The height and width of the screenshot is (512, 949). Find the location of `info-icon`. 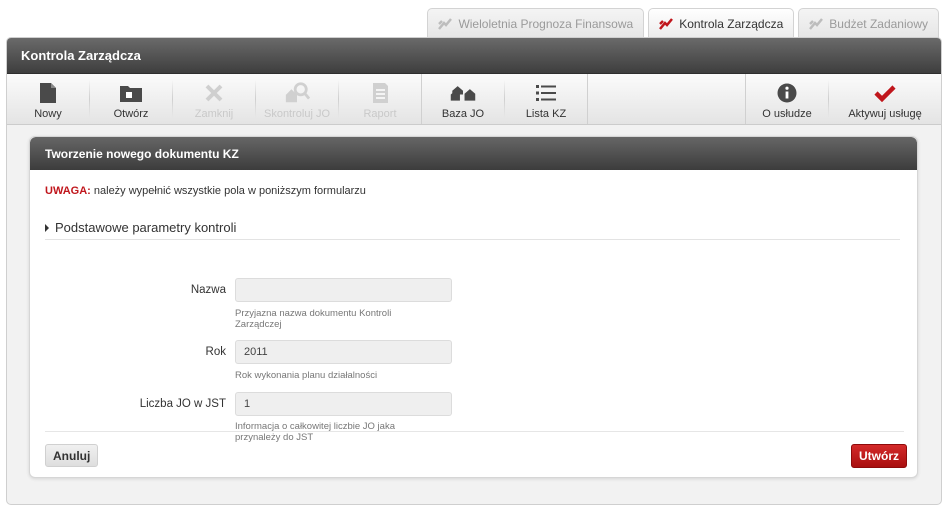

info-icon is located at coordinates (787, 93).